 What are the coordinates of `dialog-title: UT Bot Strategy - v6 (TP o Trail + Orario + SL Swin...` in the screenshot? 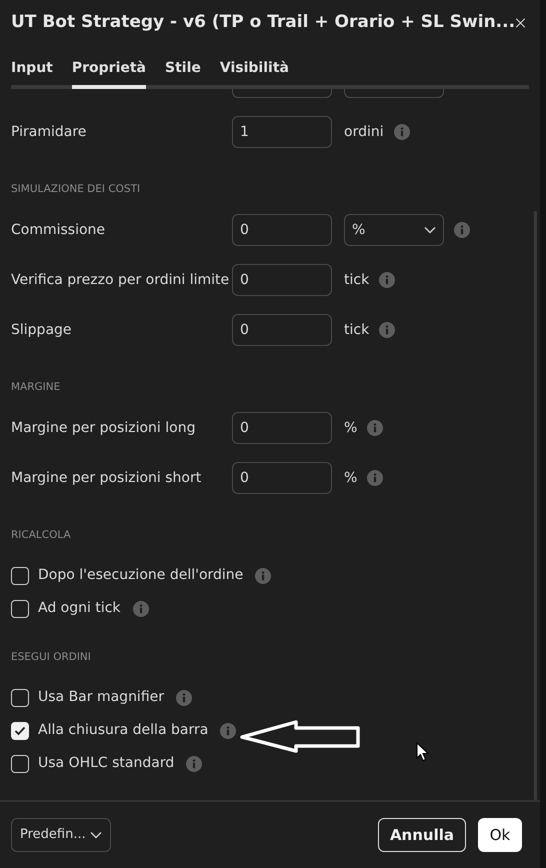 It's located at (263, 22).